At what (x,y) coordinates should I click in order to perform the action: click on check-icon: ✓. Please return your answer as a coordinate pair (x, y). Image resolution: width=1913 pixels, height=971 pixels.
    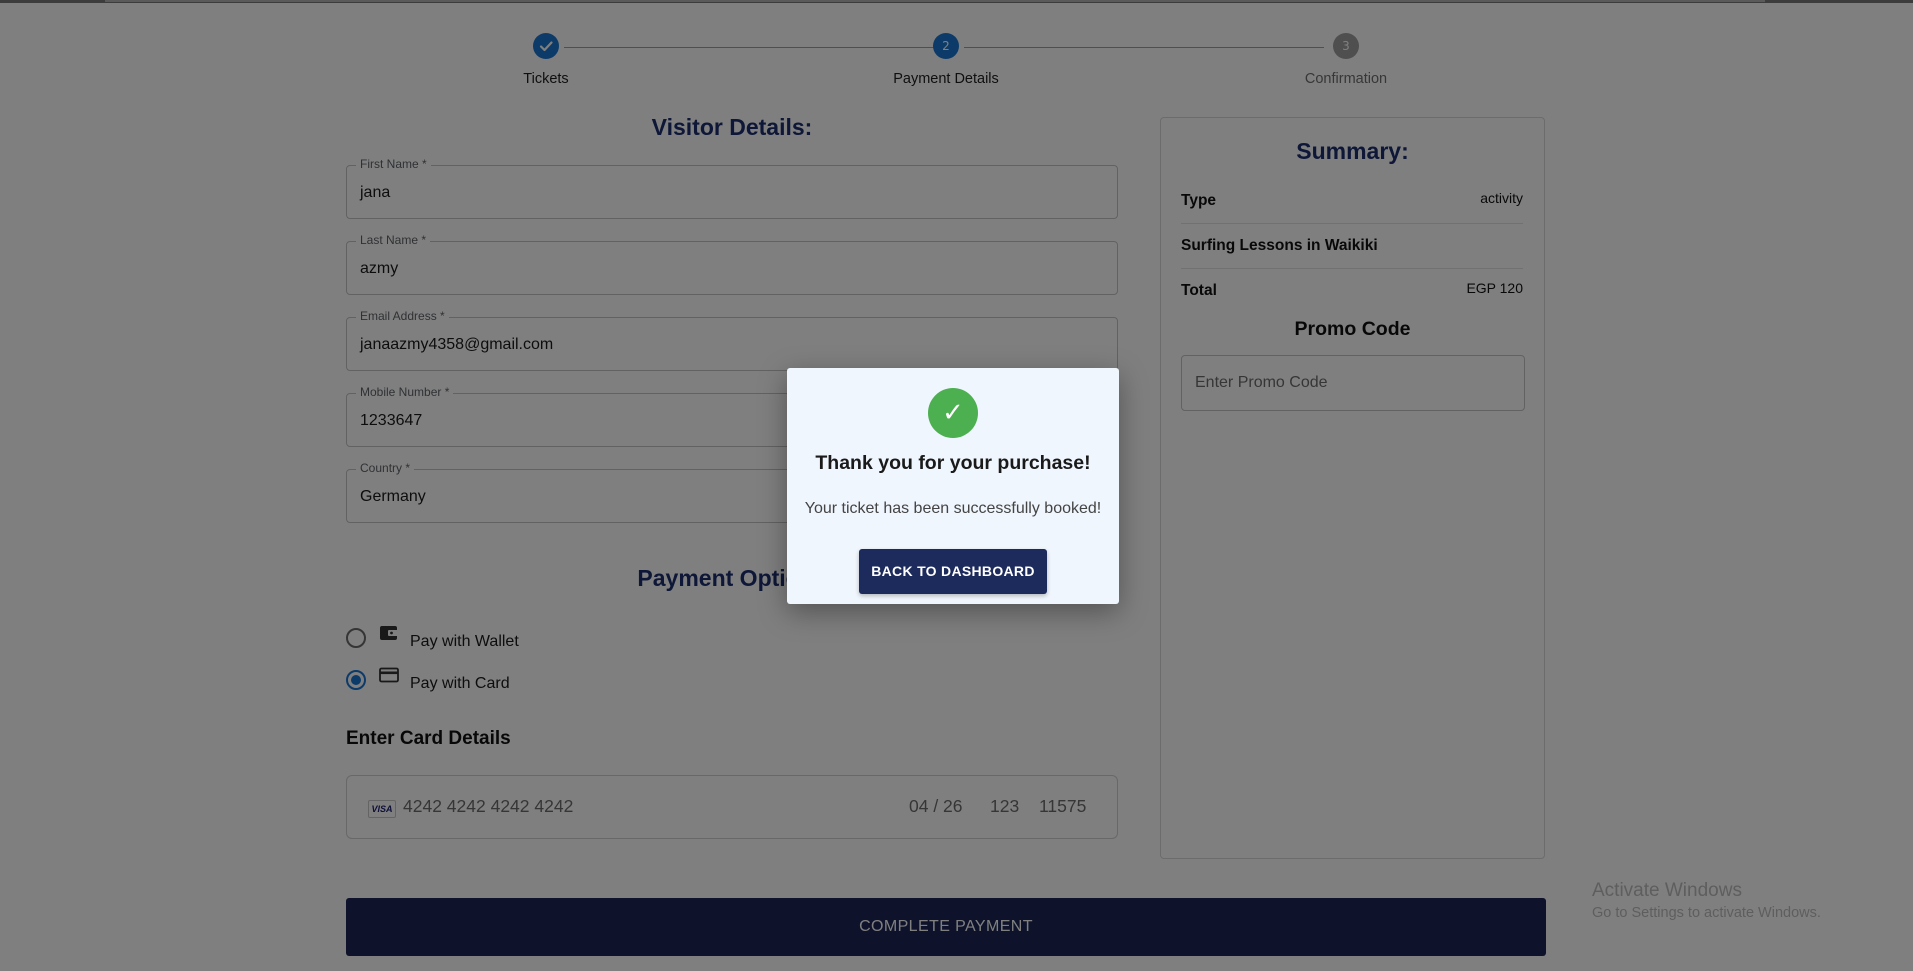
    Looking at the image, I should click on (953, 413).